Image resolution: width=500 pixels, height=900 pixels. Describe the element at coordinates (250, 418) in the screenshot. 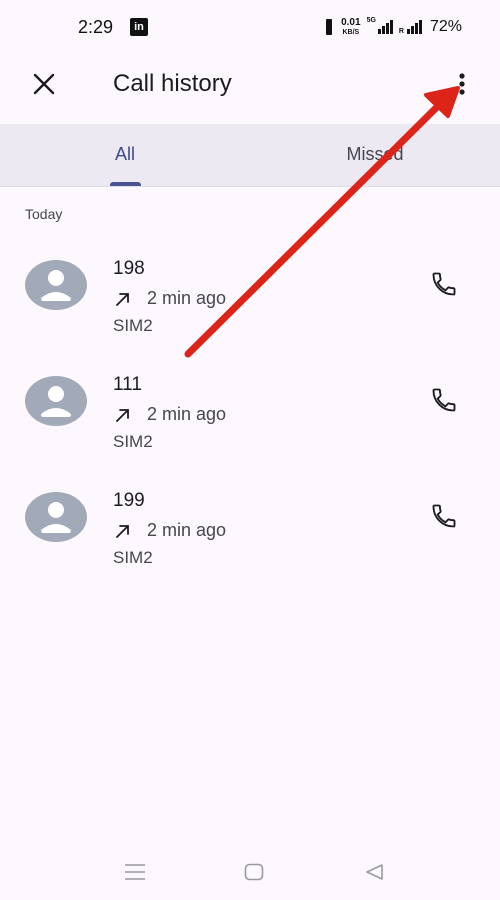

I see `call-list-item: 111 2 min ago SIM2` at that location.